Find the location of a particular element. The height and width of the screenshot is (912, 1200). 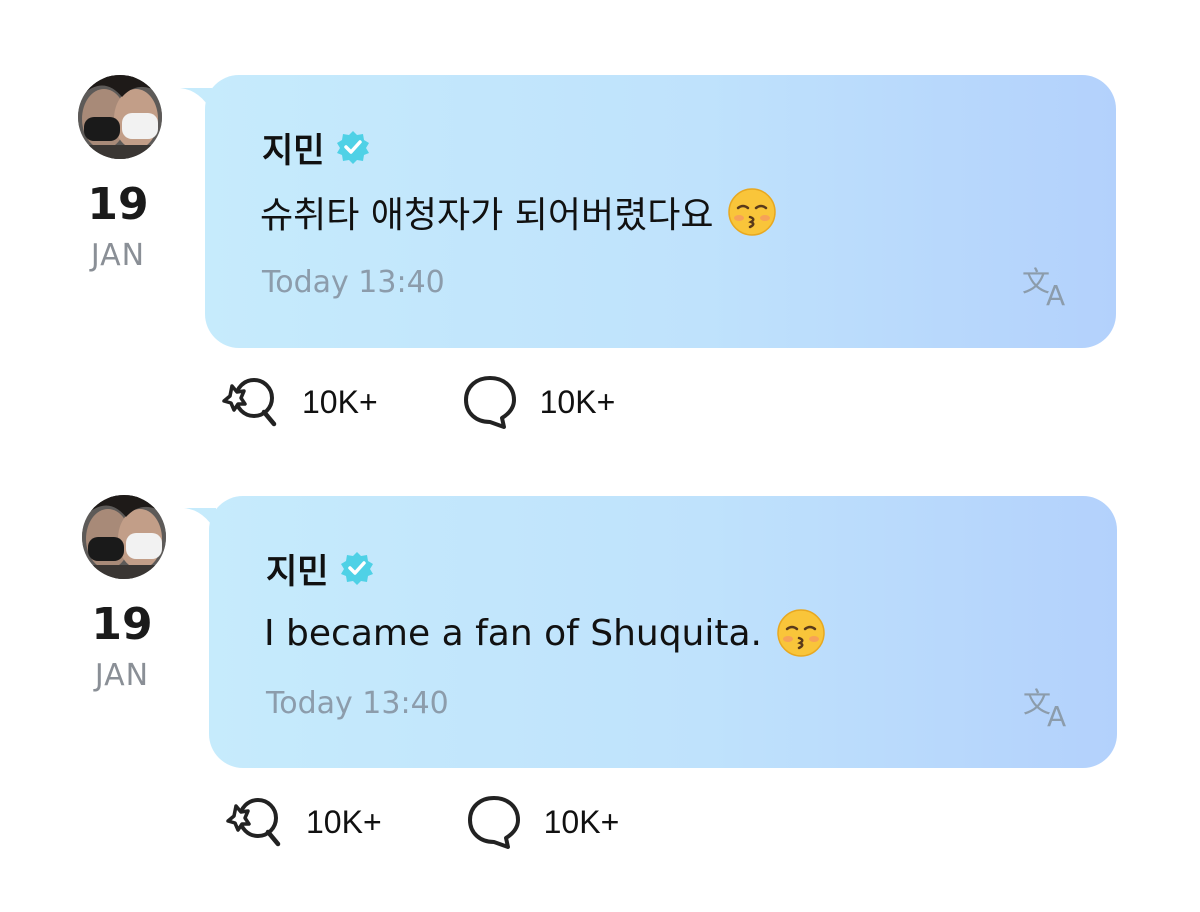

post-actions: 10K+ 10K+ is located at coordinates (459, 822).